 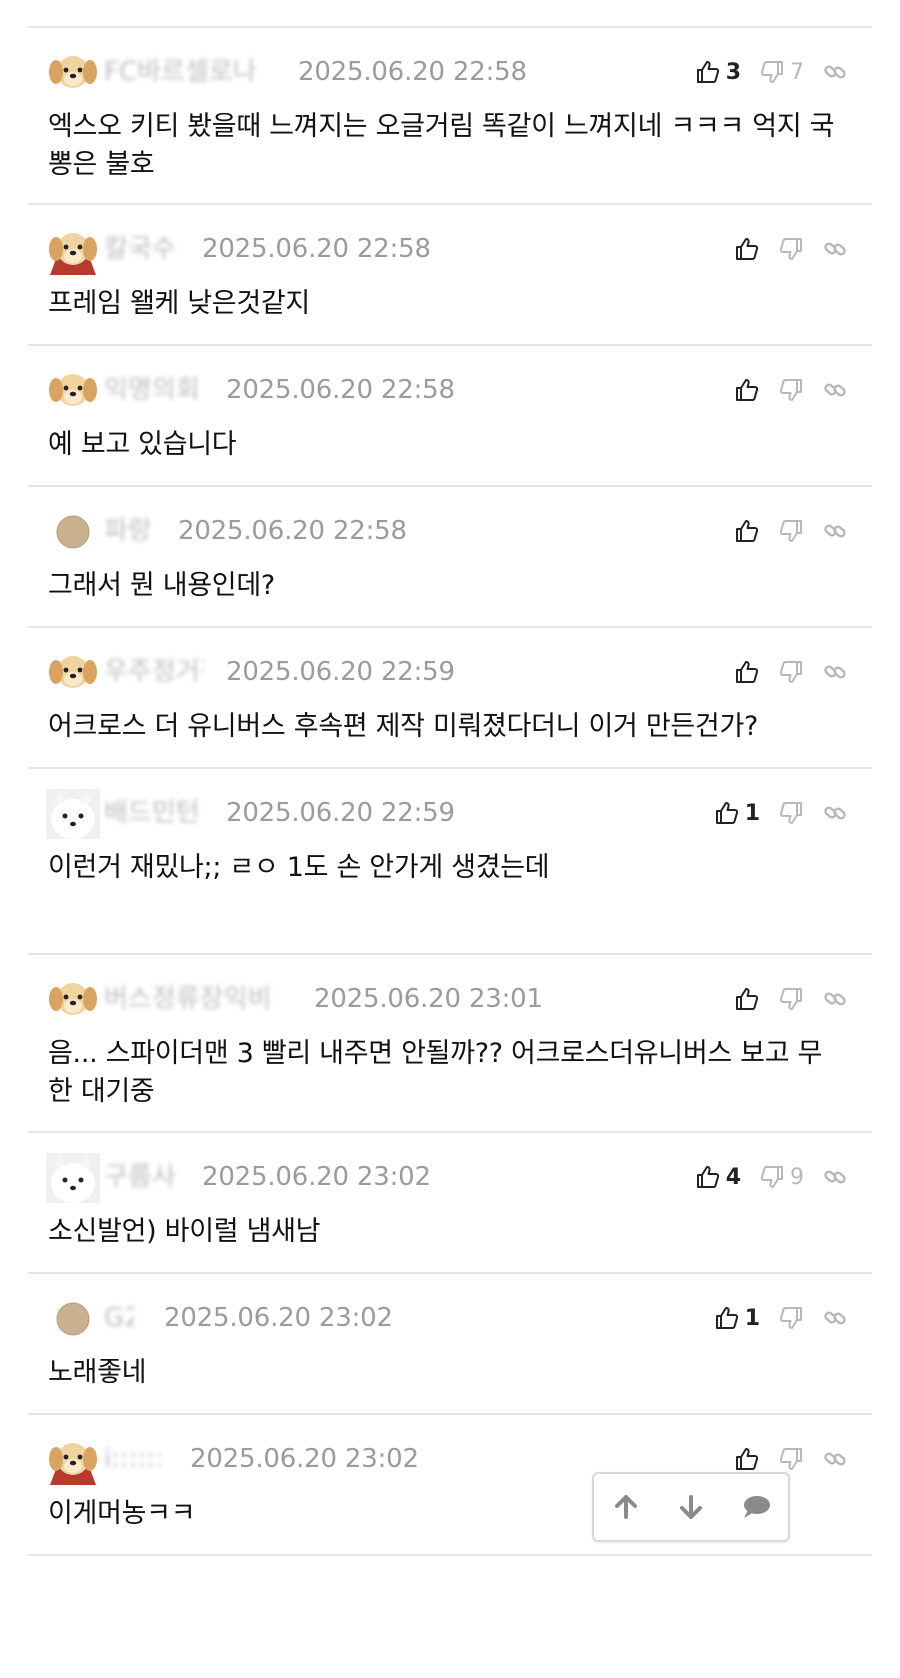 What do you see at coordinates (184, 1231) in the screenshot?
I see `comment-text: 소신발언) 바이럴 냄새남` at bounding box center [184, 1231].